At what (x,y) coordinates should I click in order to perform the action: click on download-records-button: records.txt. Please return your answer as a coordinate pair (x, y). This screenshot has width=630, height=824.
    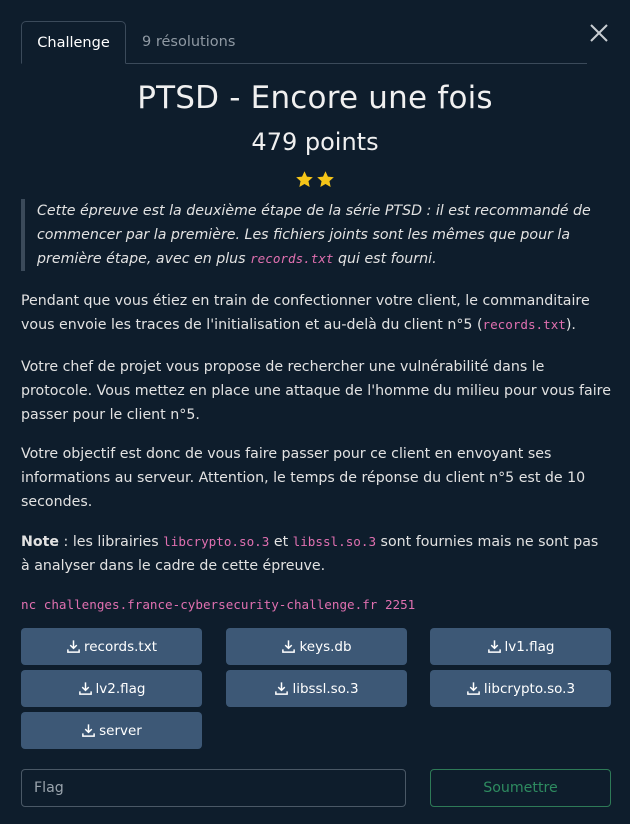
    Looking at the image, I should click on (111, 646).